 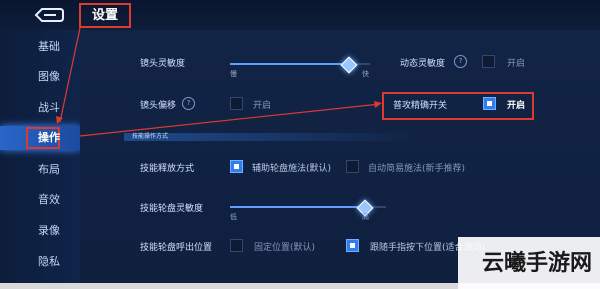 I want to click on page-title: 设置, so click(x=105, y=15).